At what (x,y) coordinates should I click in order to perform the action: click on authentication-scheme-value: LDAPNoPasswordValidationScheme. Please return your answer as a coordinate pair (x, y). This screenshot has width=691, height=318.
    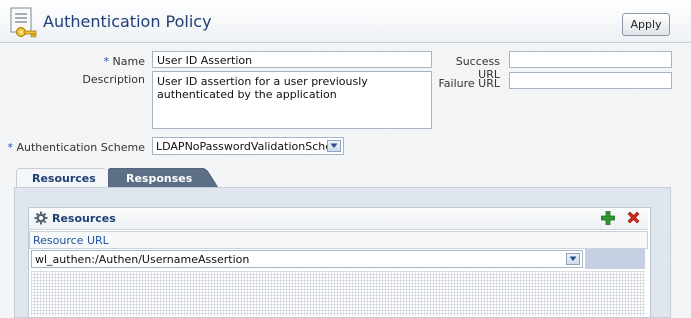
    Looking at the image, I should click on (241, 146).